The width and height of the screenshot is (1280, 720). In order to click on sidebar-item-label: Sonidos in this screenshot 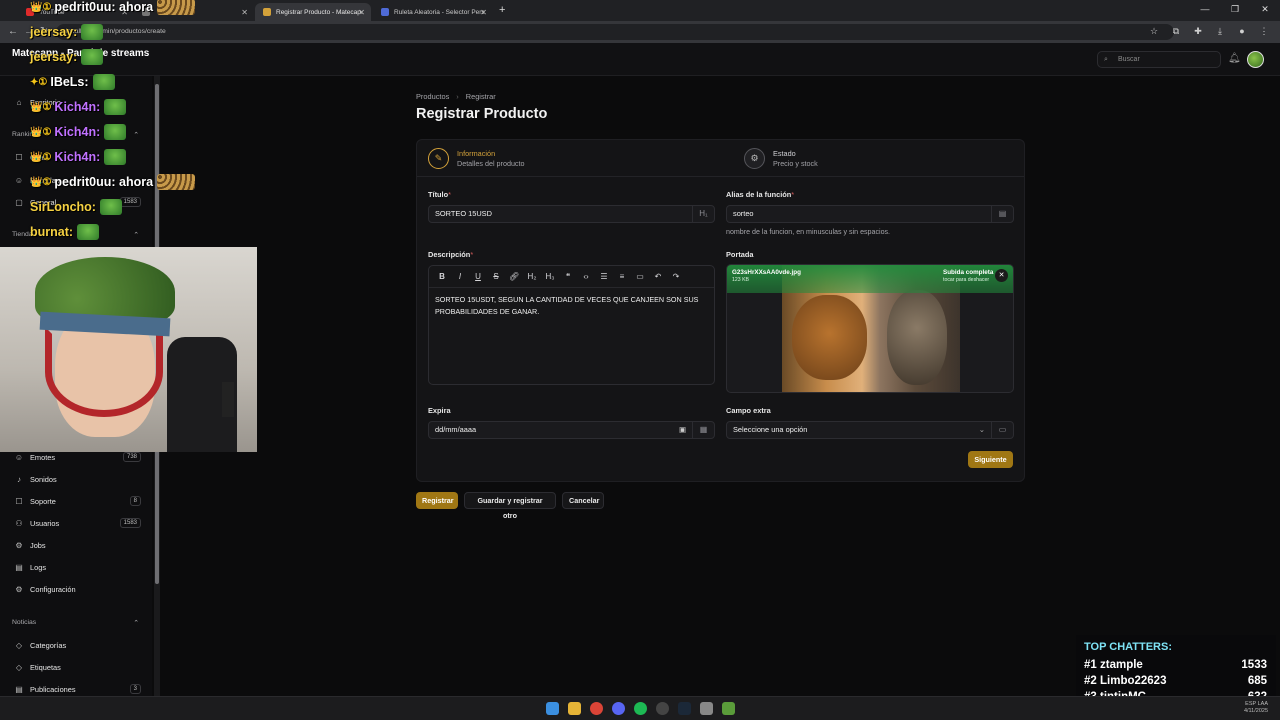, I will do `click(43, 479)`.